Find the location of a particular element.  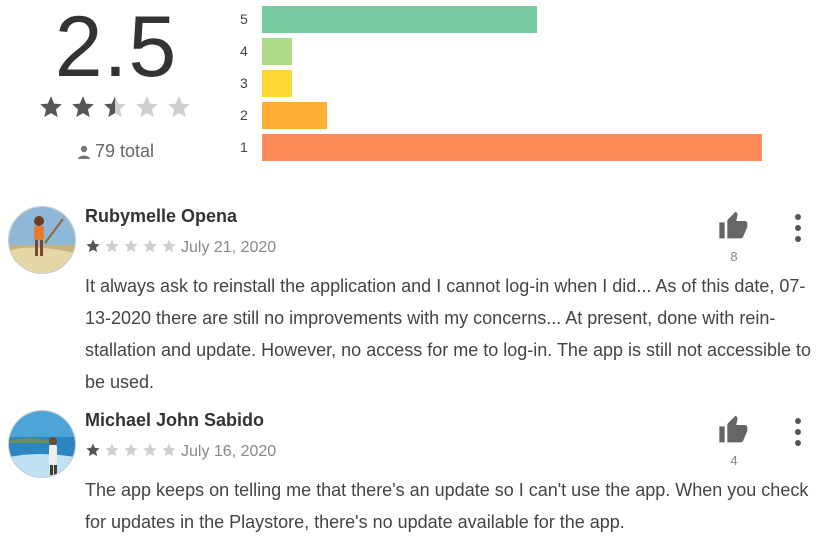

histogram-row-5: 5 is located at coordinates (531, 19).